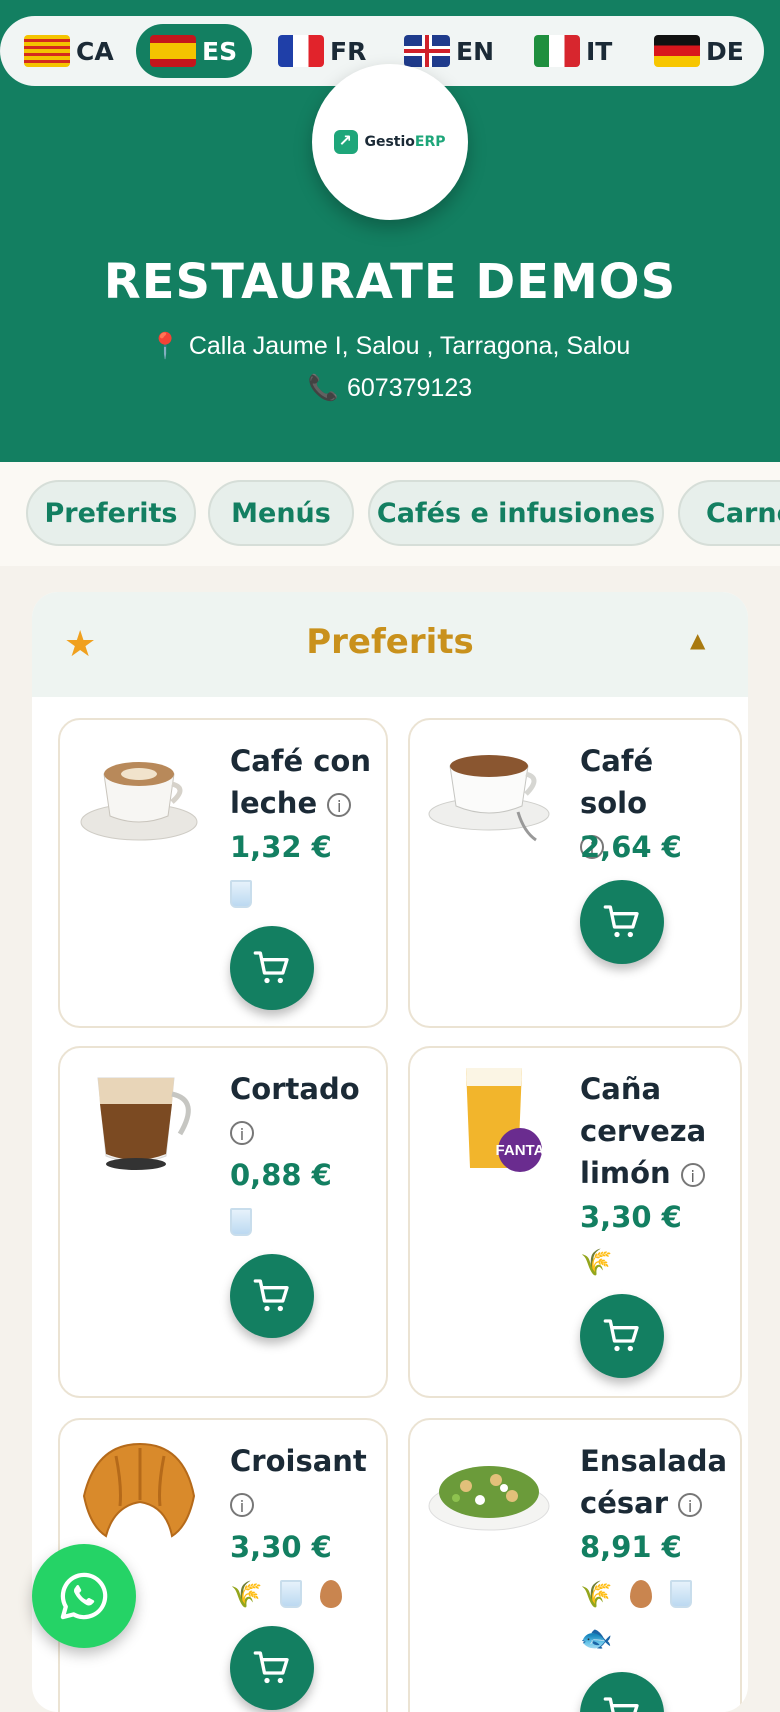  What do you see at coordinates (631, 847) in the screenshot?
I see `product-price: 2,64 €` at bounding box center [631, 847].